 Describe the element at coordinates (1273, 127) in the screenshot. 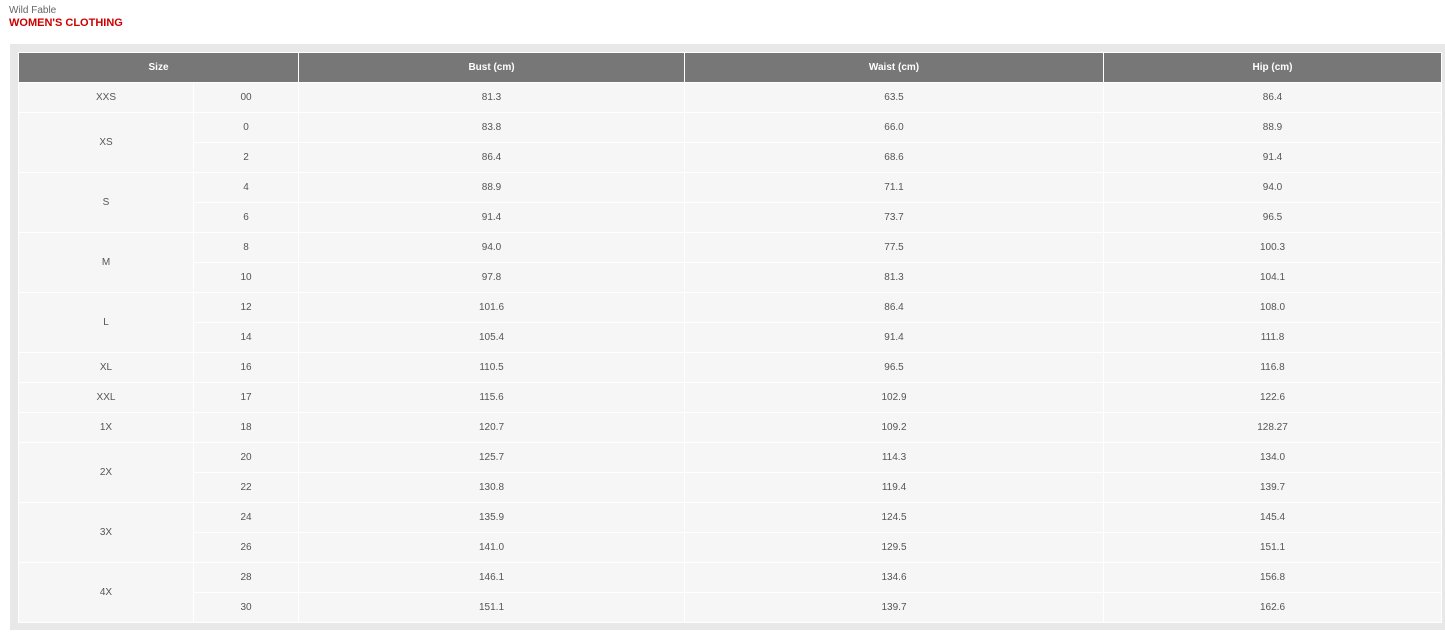

I see `hip-cell: 88.9` at that location.